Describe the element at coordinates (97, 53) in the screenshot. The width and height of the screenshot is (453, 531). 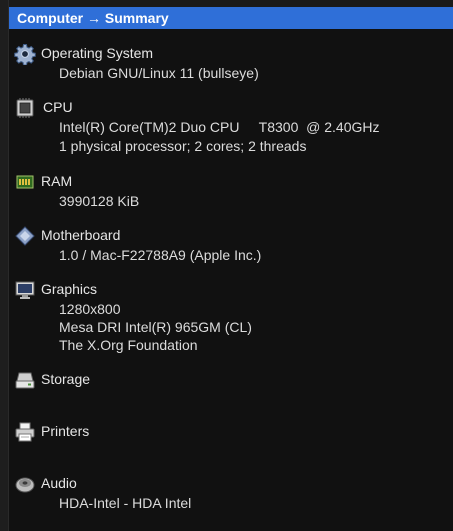
I see `section-title: Operating System` at that location.